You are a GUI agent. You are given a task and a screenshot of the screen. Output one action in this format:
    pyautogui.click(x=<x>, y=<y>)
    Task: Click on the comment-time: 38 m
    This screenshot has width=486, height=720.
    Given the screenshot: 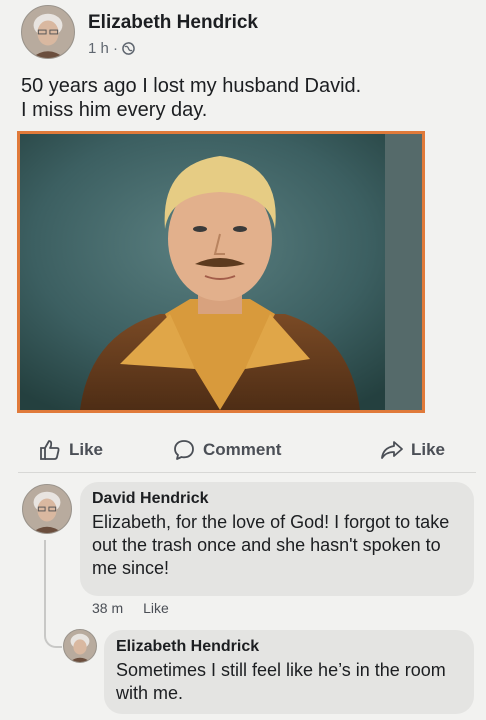 What is the action you would take?
    pyautogui.click(x=107, y=608)
    